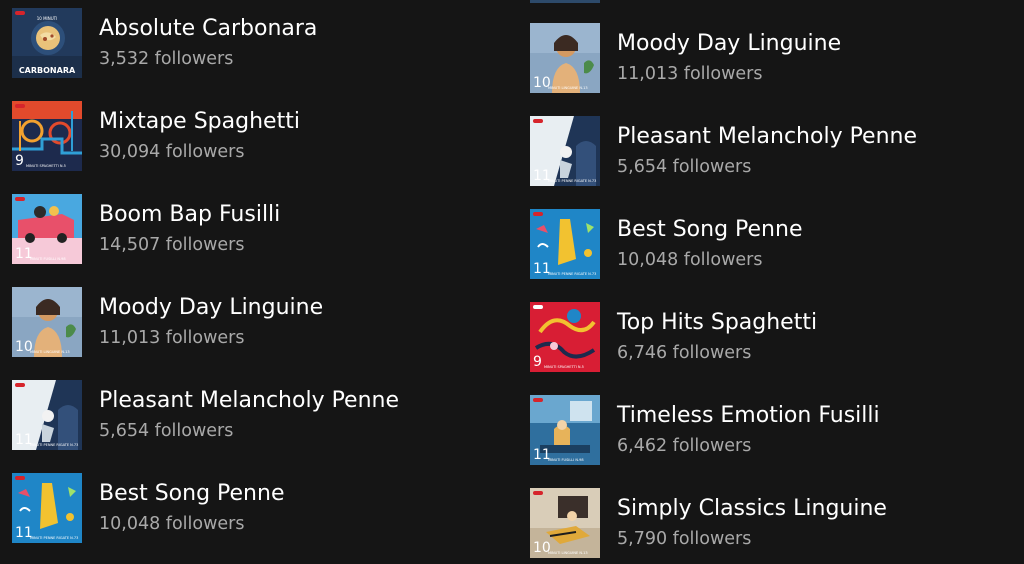  What do you see at coordinates (565, 1) in the screenshot?
I see `partial-thumbnail-edge` at bounding box center [565, 1].